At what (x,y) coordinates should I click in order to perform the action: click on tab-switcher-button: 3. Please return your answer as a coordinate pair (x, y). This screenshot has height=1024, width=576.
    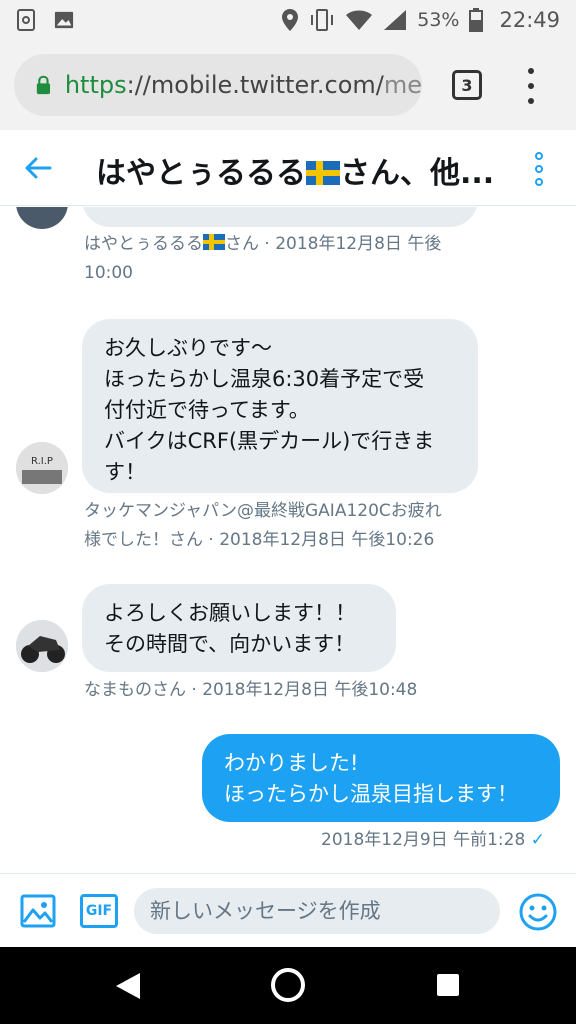
    Looking at the image, I should click on (467, 85).